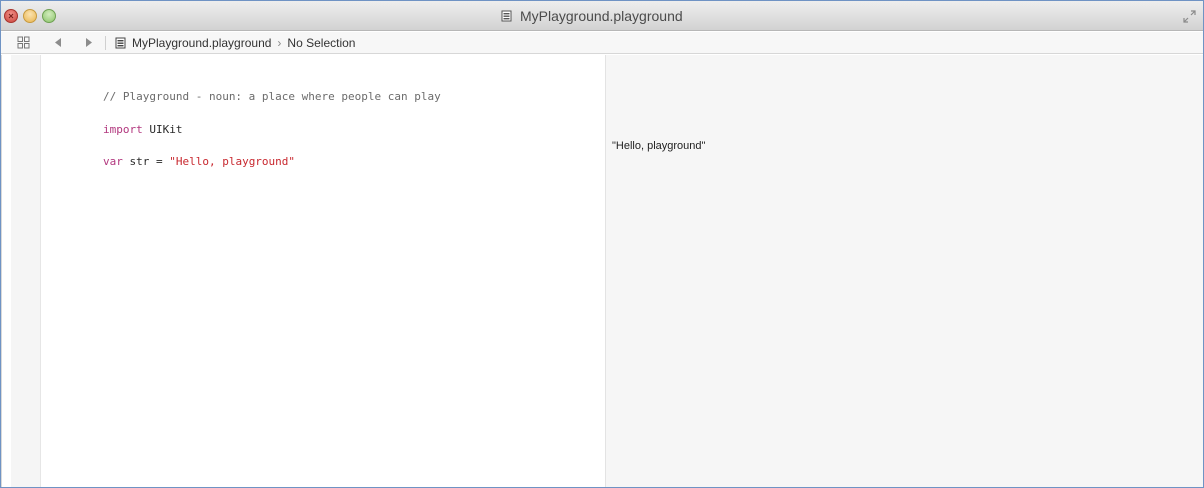 The width and height of the screenshot is (1204, 488). I want to click on toolbar-divider, so click(105, 43).